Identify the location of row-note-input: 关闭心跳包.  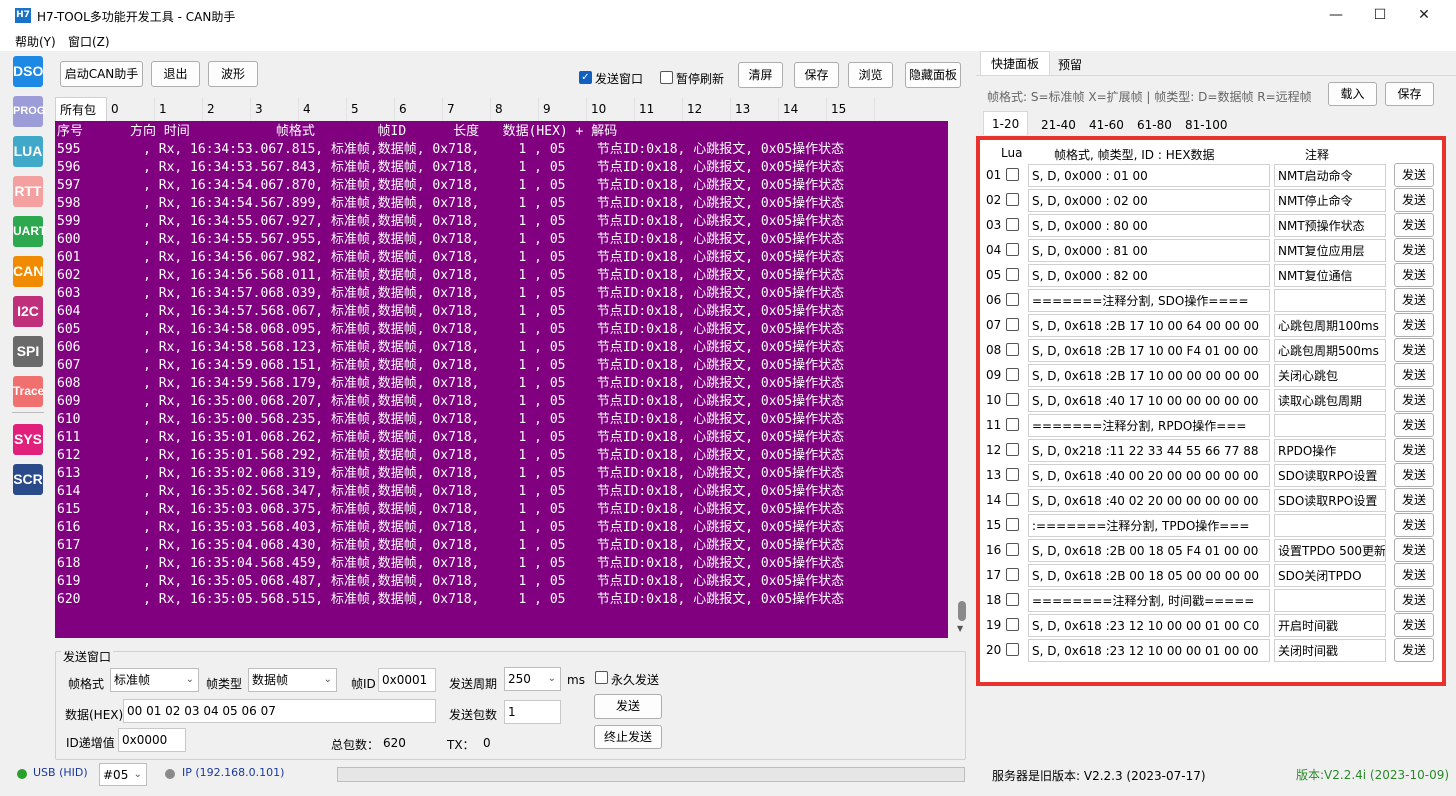
(1330, 375).